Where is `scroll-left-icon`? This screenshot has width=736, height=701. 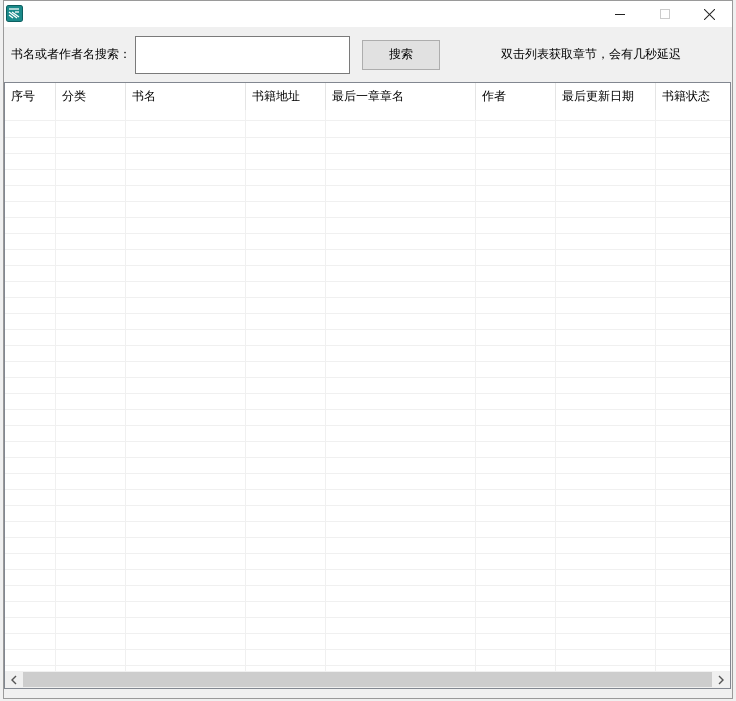 scroll-left-icon is located at coordinates (14, 679).